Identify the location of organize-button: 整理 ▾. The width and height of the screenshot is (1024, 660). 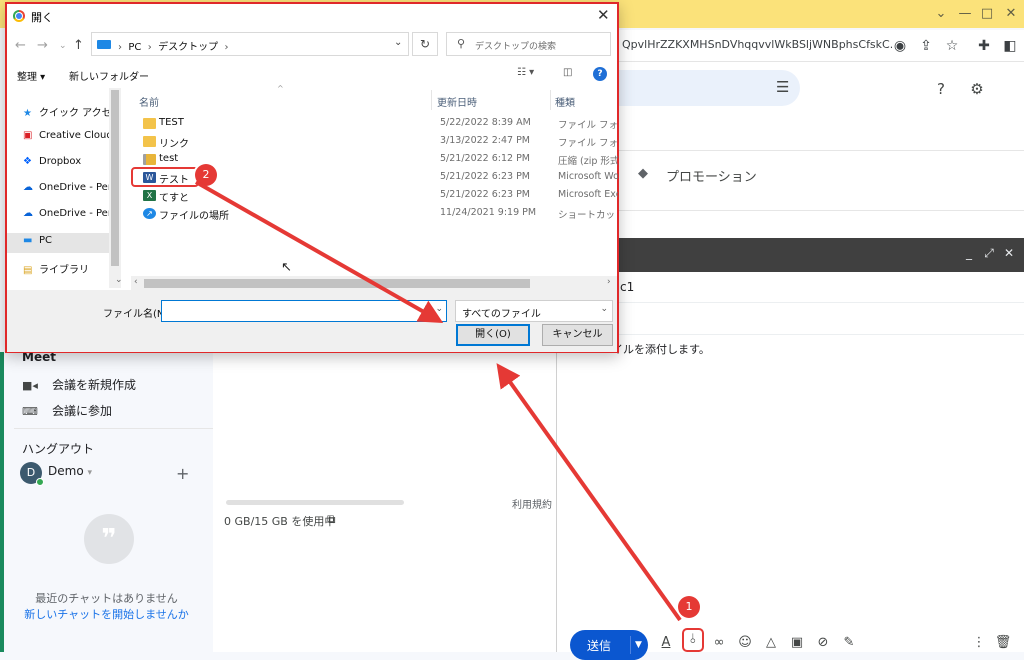
(31, 75).